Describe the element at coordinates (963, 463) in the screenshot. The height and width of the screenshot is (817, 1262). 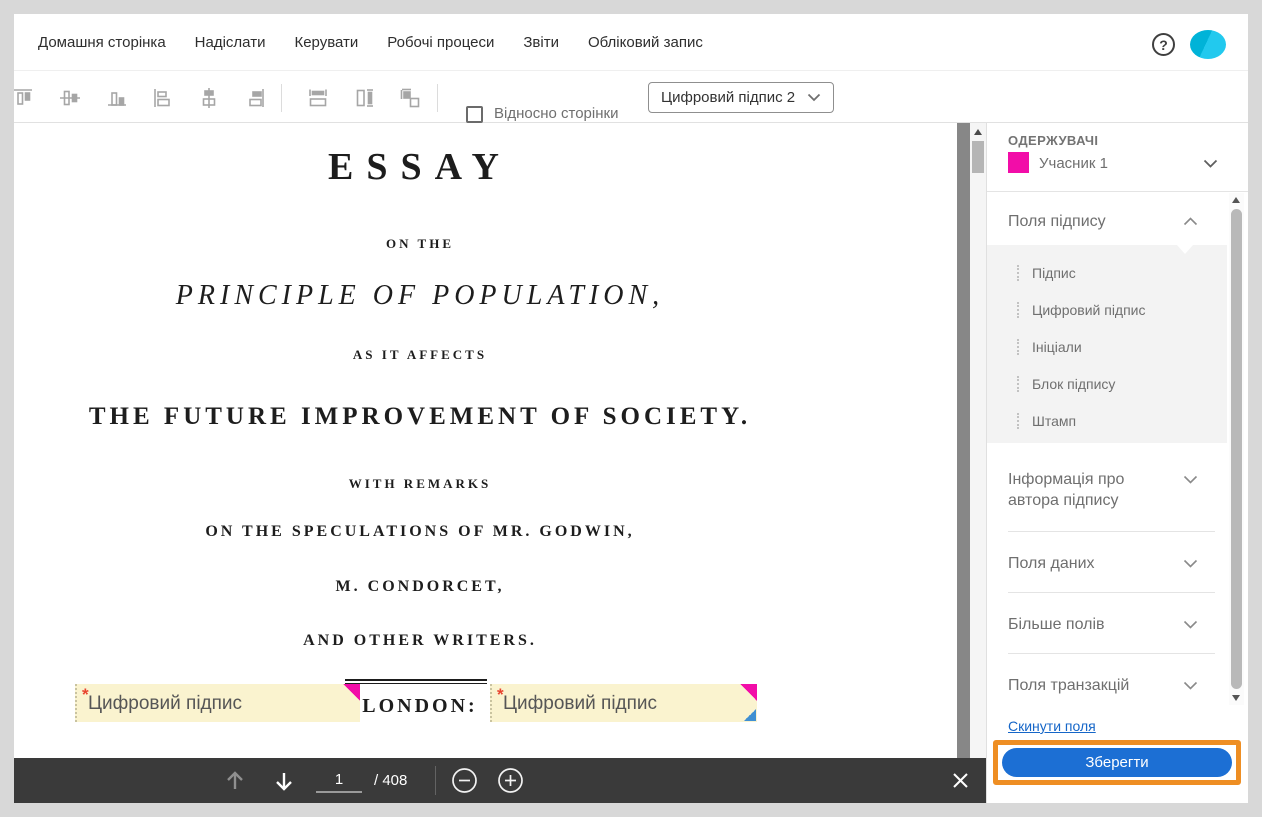
I see `viewer-background-gutter` at that location.